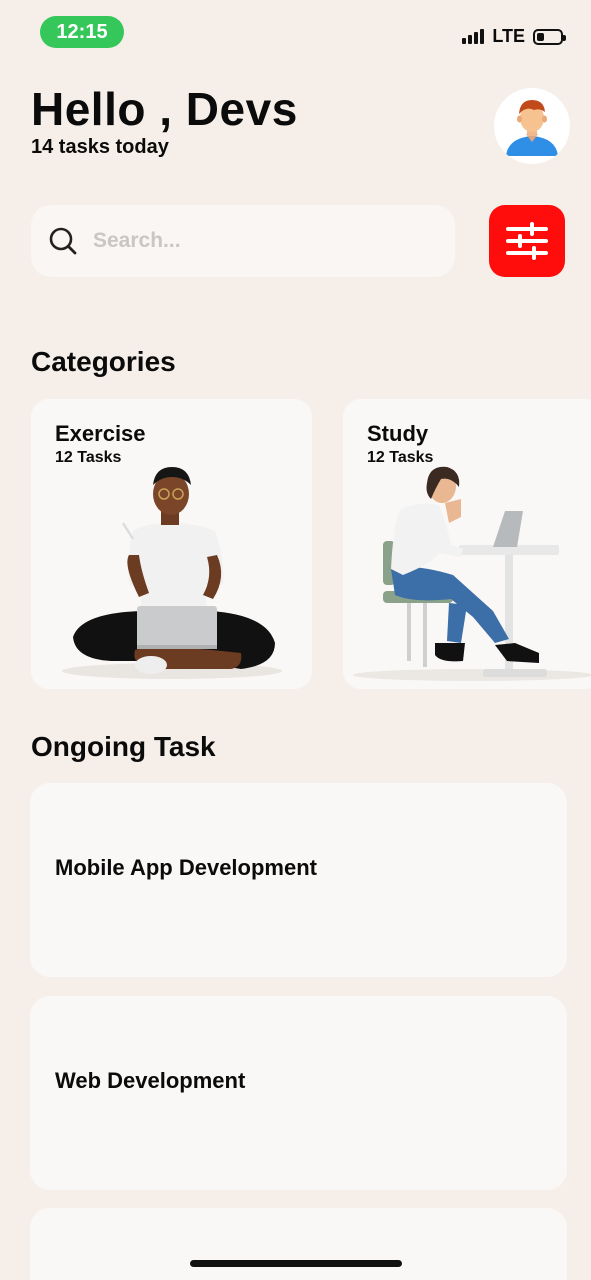  I want to click on category-card-study: Study 12 Tasks, so click(467, 544).